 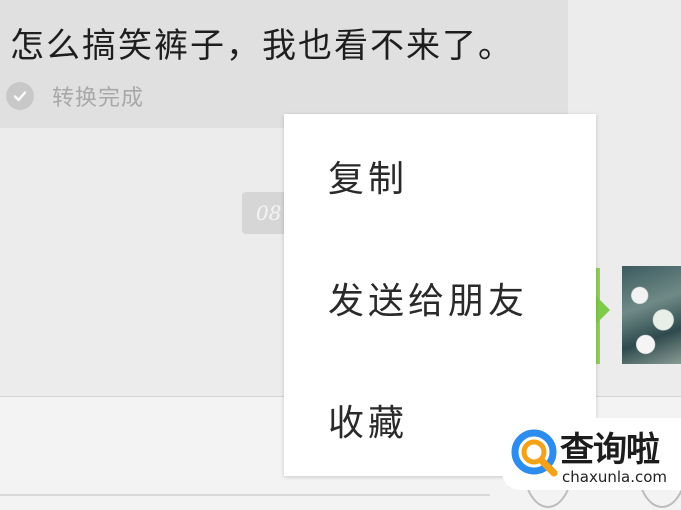 What do you see at coordinates (610, 450) in the screenshot?
I see `watermark-title: 查询啦` at bounding box center [610, 450].